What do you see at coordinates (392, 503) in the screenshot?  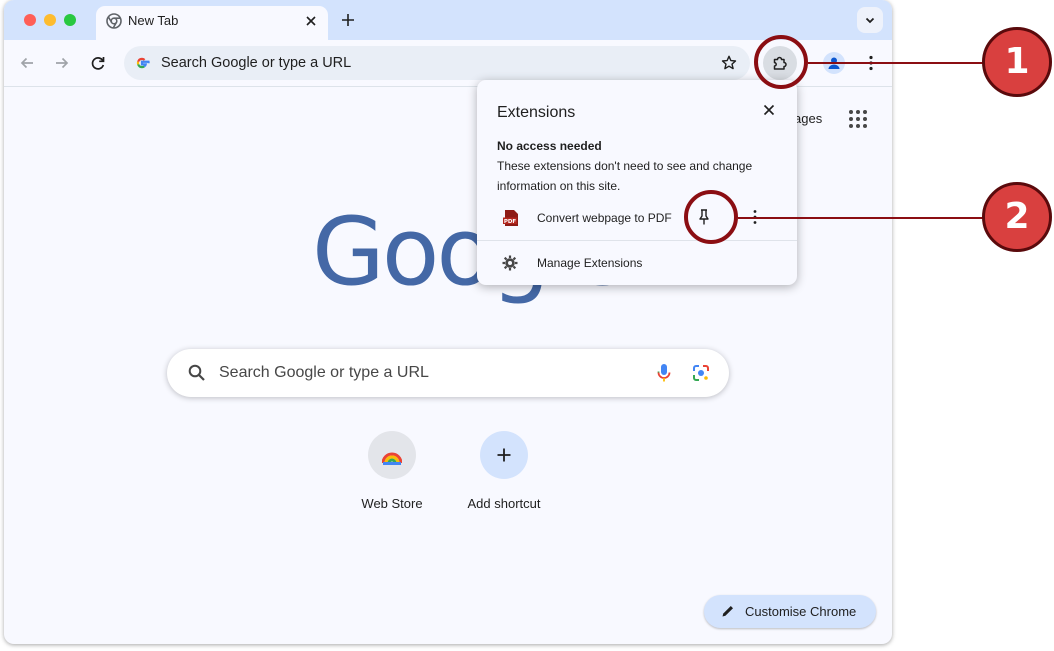 I see `shortcut-label-web-store: Web Store` at bounding box center [392, 503].